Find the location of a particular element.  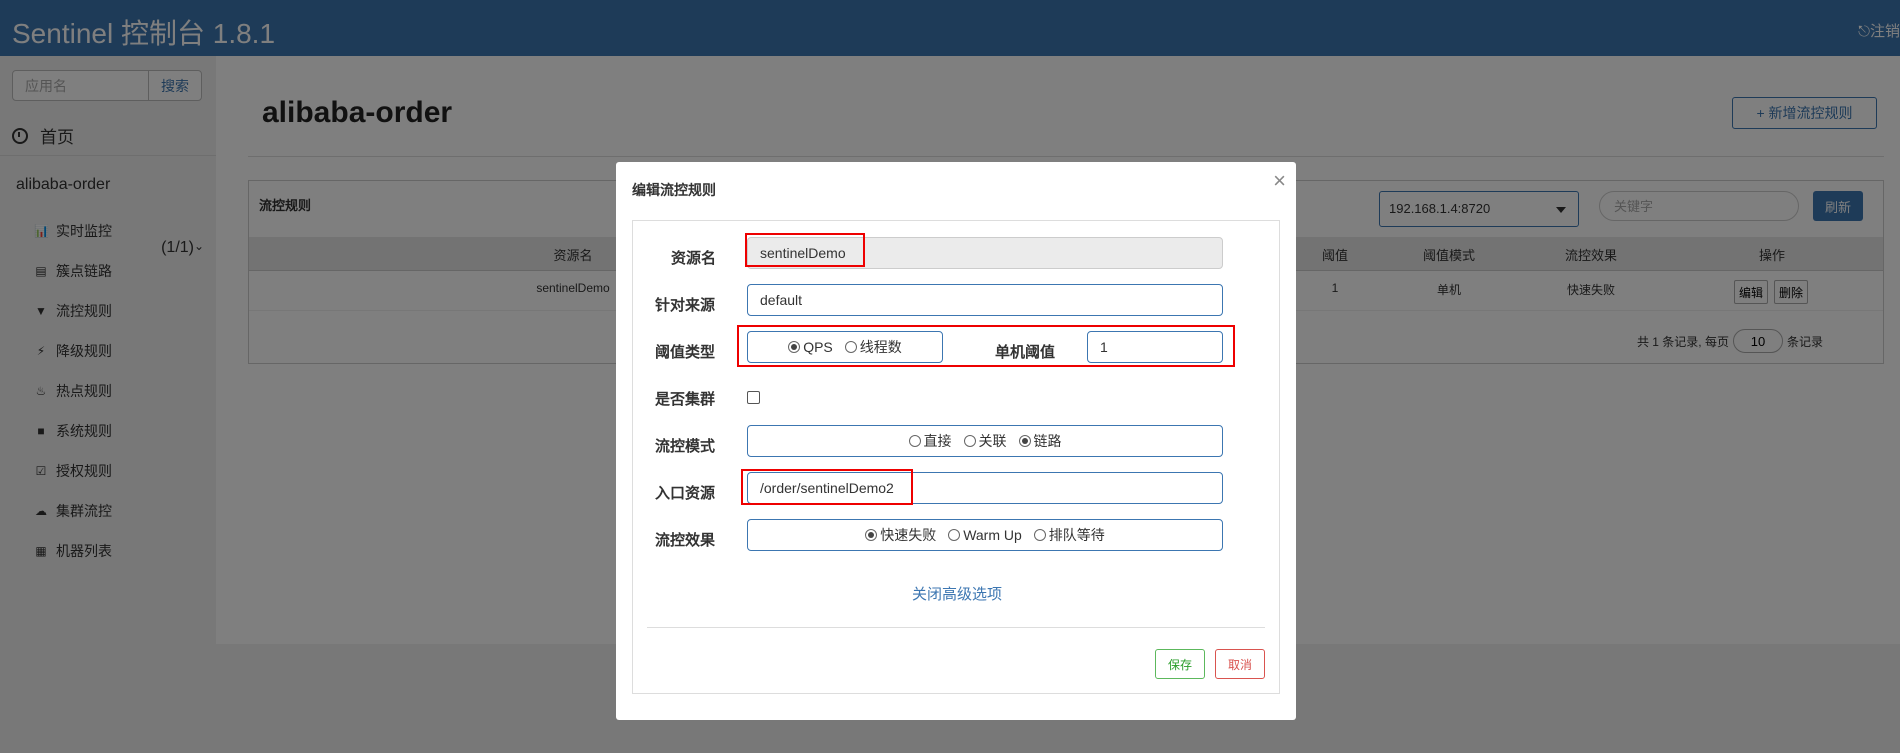

strategy-radio-group: 直接 关联 链路 is located at coordinates (985, 441).